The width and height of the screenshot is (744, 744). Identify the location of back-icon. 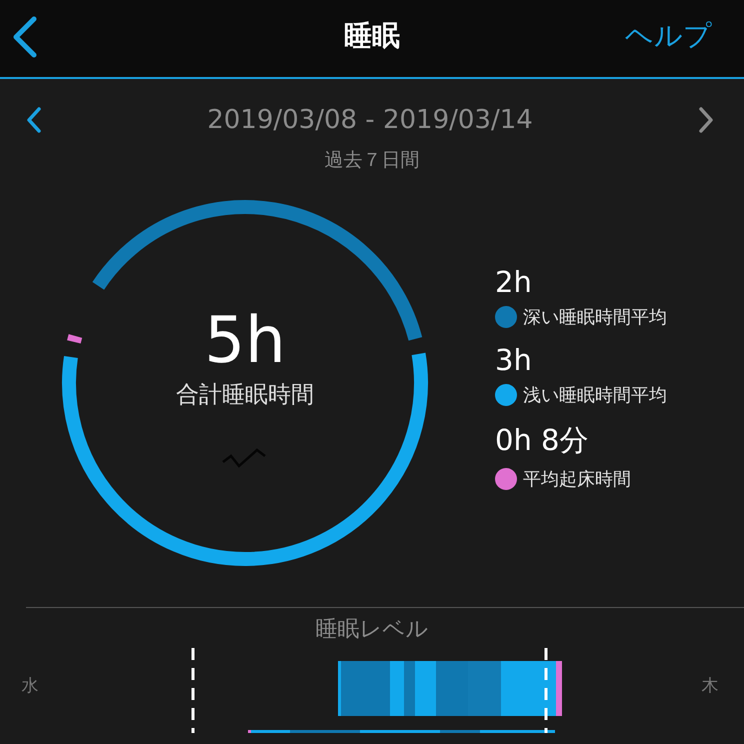
(25, 37).